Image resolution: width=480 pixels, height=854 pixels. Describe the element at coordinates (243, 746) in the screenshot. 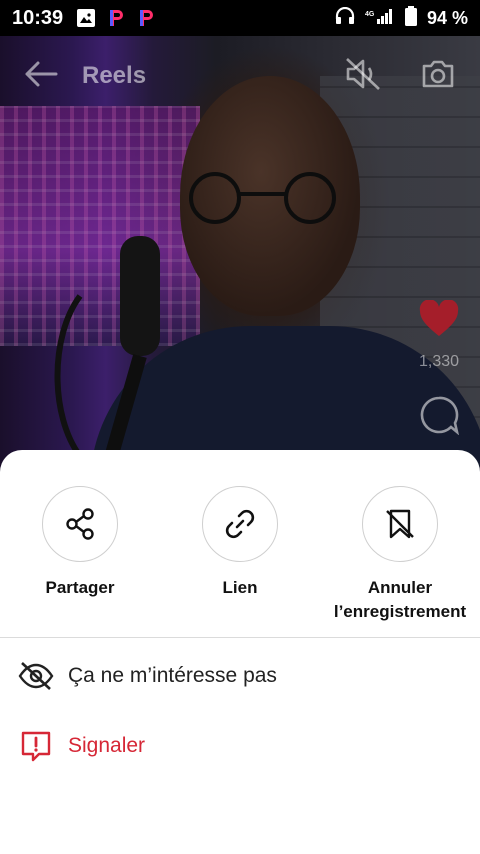

I see `report-item: Signaler` at that location.